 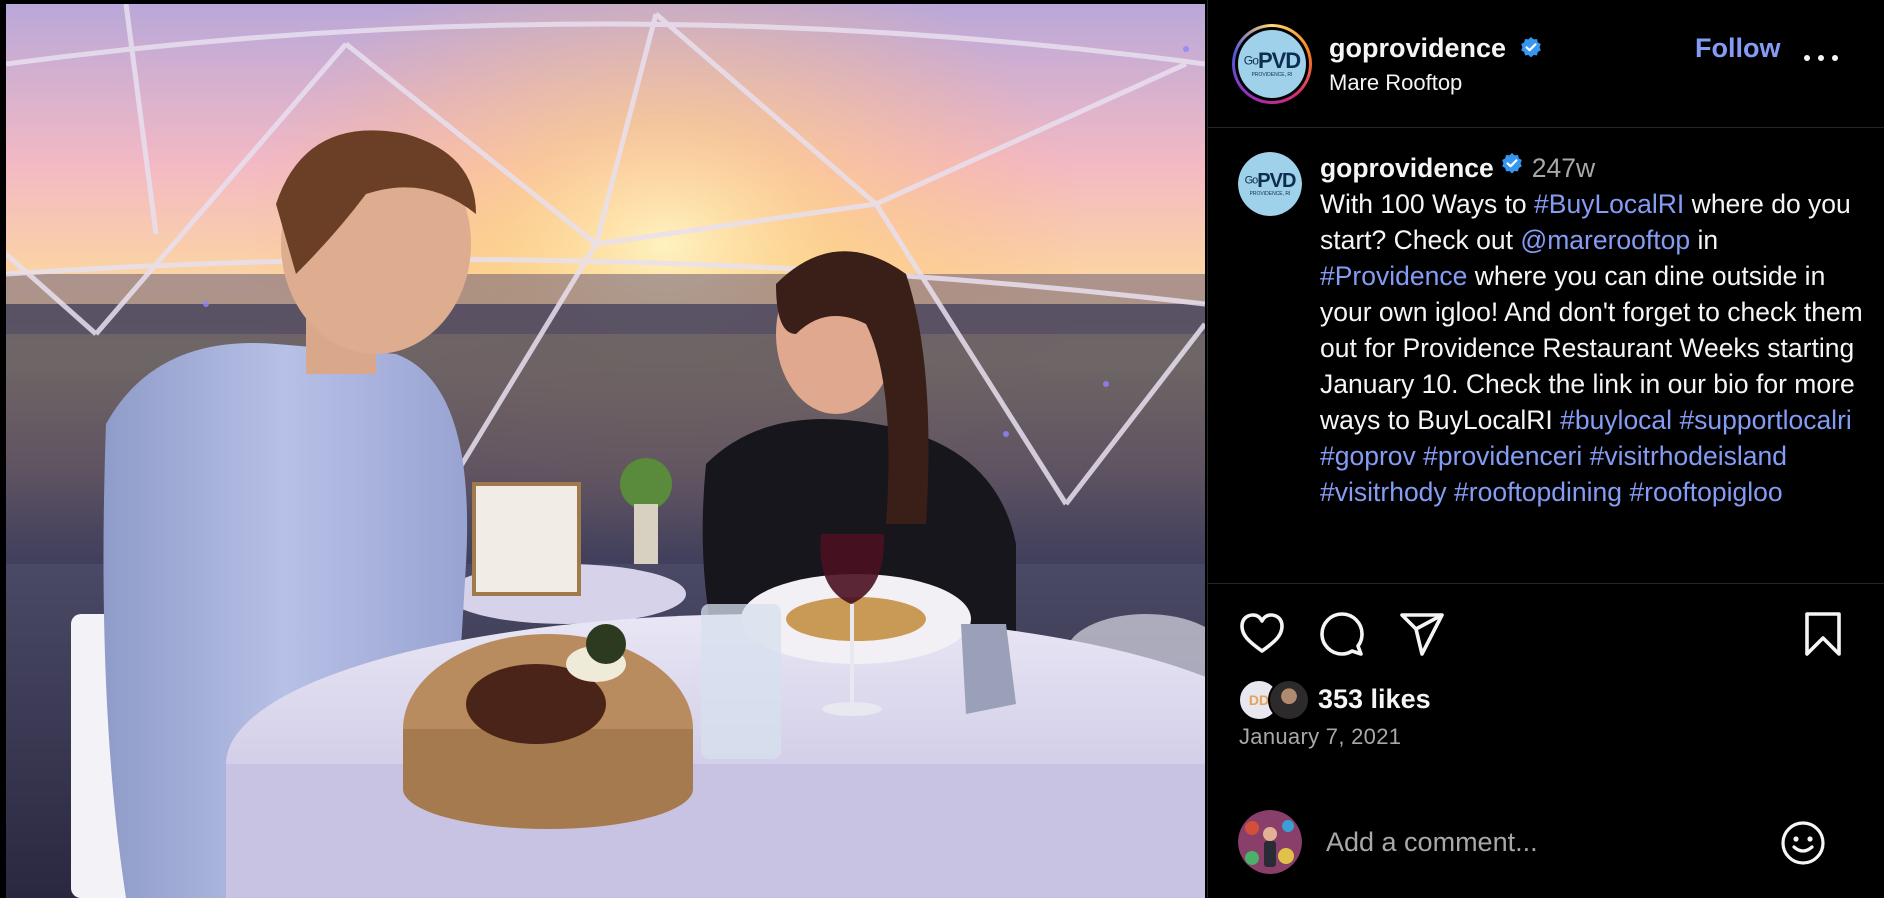 What do you see at coordinates (1616, 420) in the screenshot?
I see `hashtag-link: #buylocal` at bounding box center [1616, 420].